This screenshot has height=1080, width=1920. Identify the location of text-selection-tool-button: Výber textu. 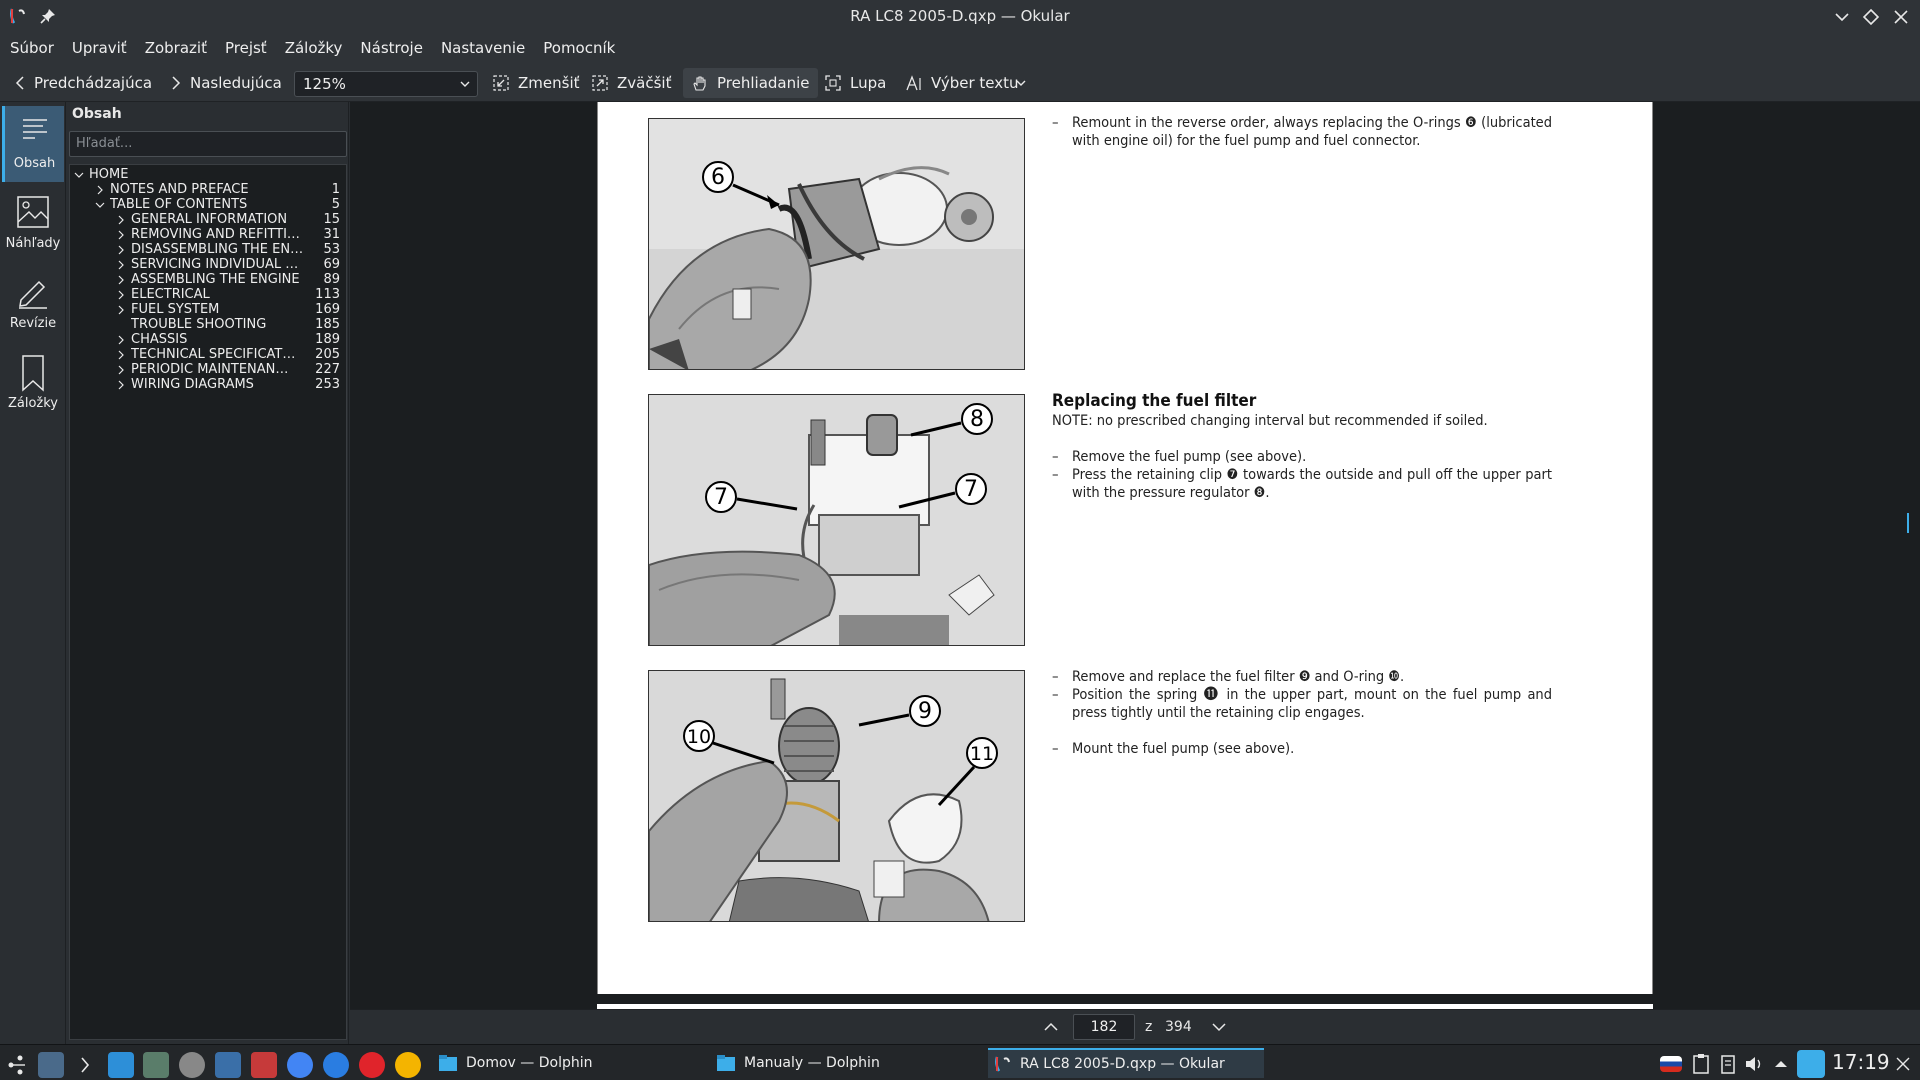
(962, 83).